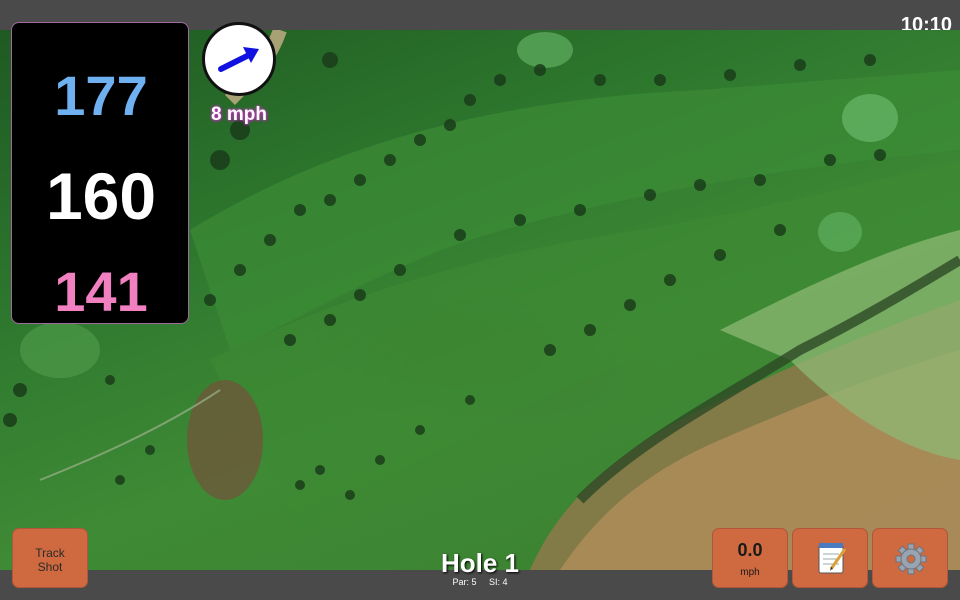 Image resolution: width=960 pixels, height=600 pixels. I want to click on notes-button, so click(830, 558).